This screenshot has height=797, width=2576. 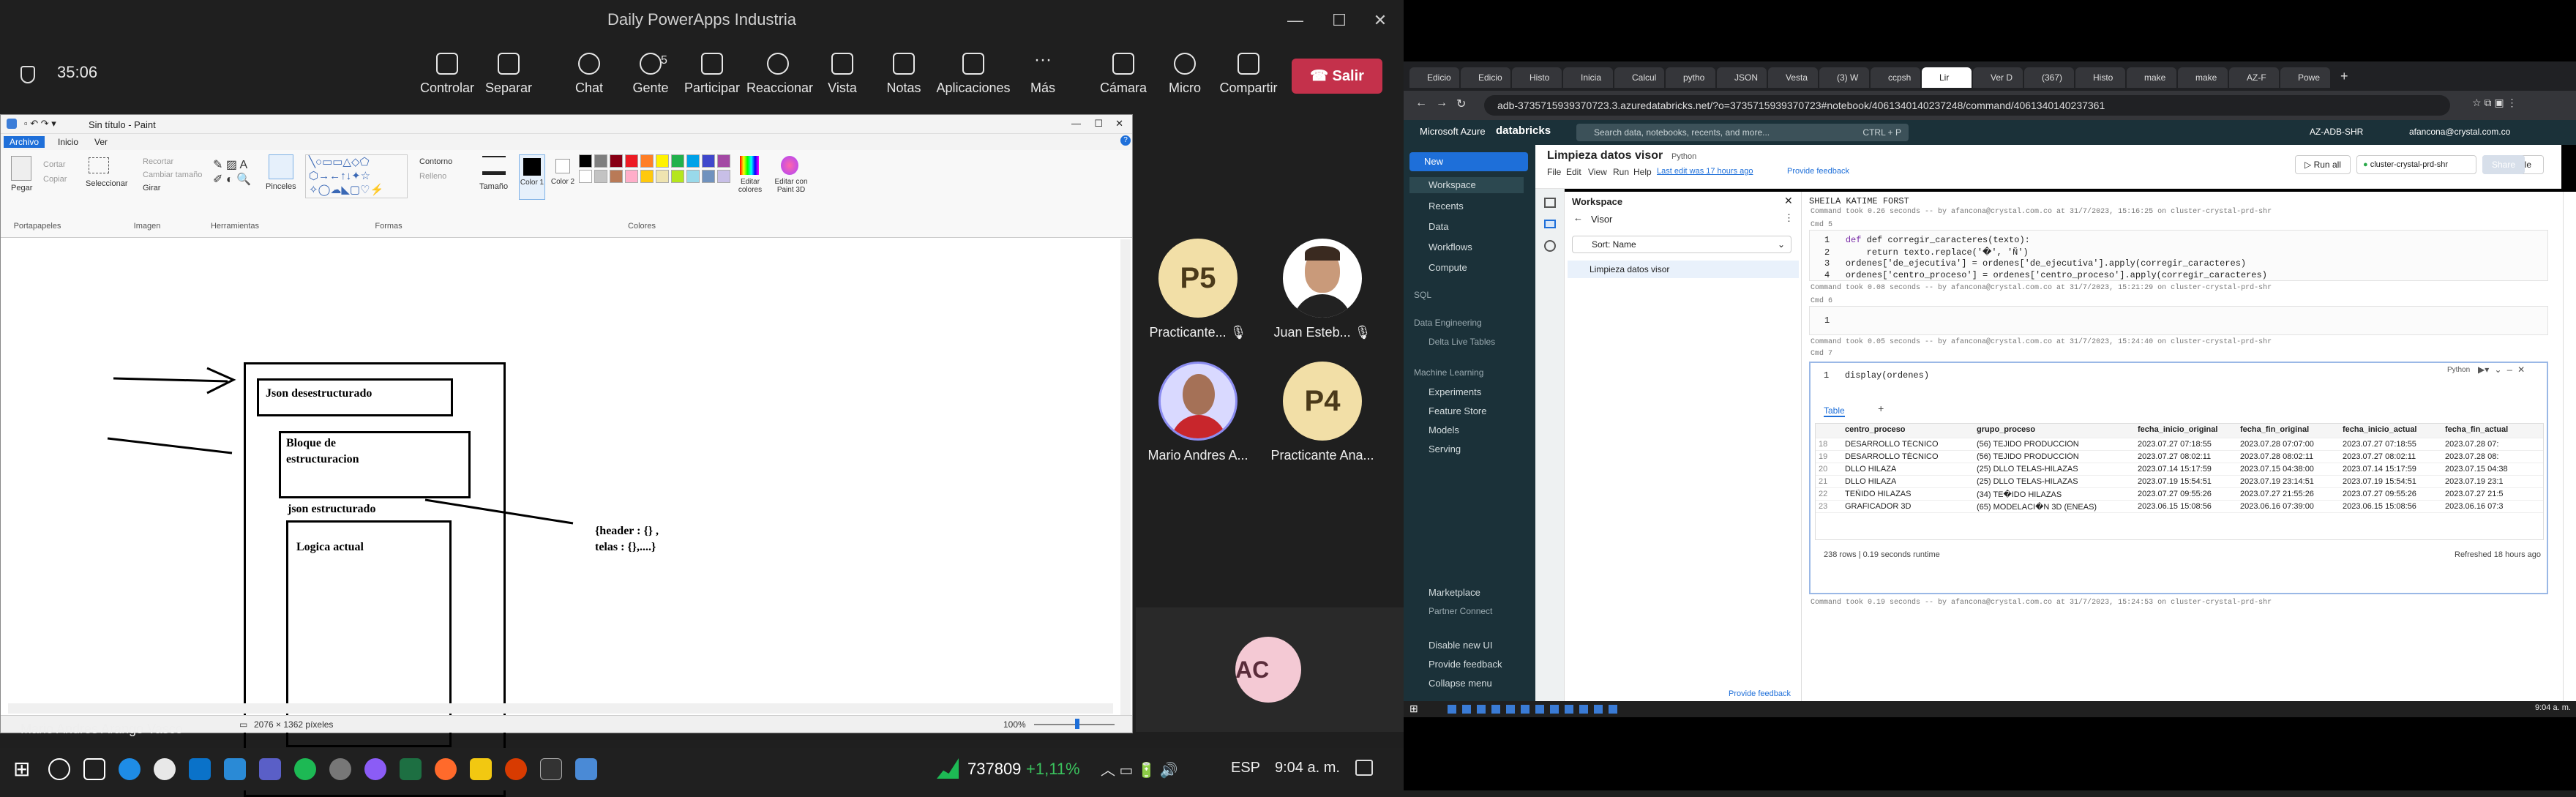 What do you see at coordinates (1705, 172) in the screenshot?
I see `last-edit-link: Last edit was 17 hours ago` at bounding box center [1705, 172].